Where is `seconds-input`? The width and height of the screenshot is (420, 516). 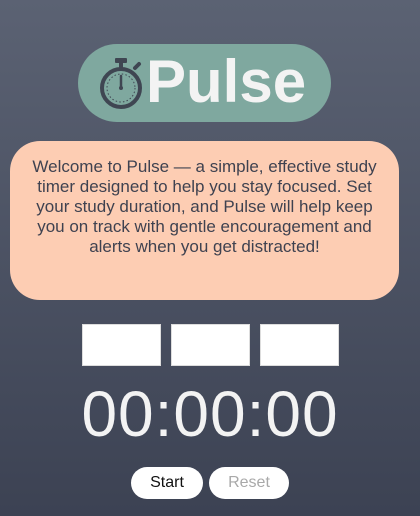 seconds-input is located at coordinates (299, 345).